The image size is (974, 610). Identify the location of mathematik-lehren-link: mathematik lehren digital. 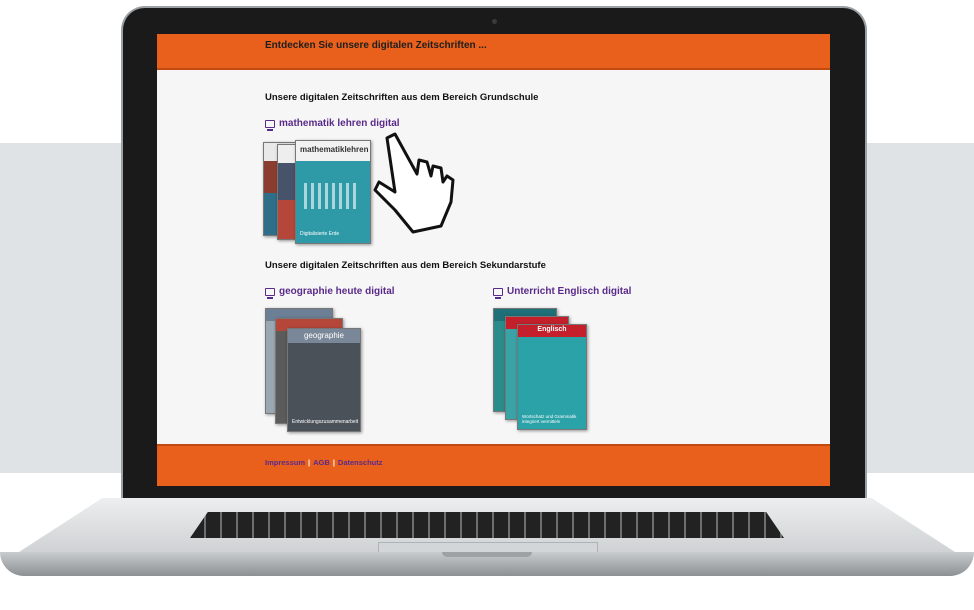
(332, 124).